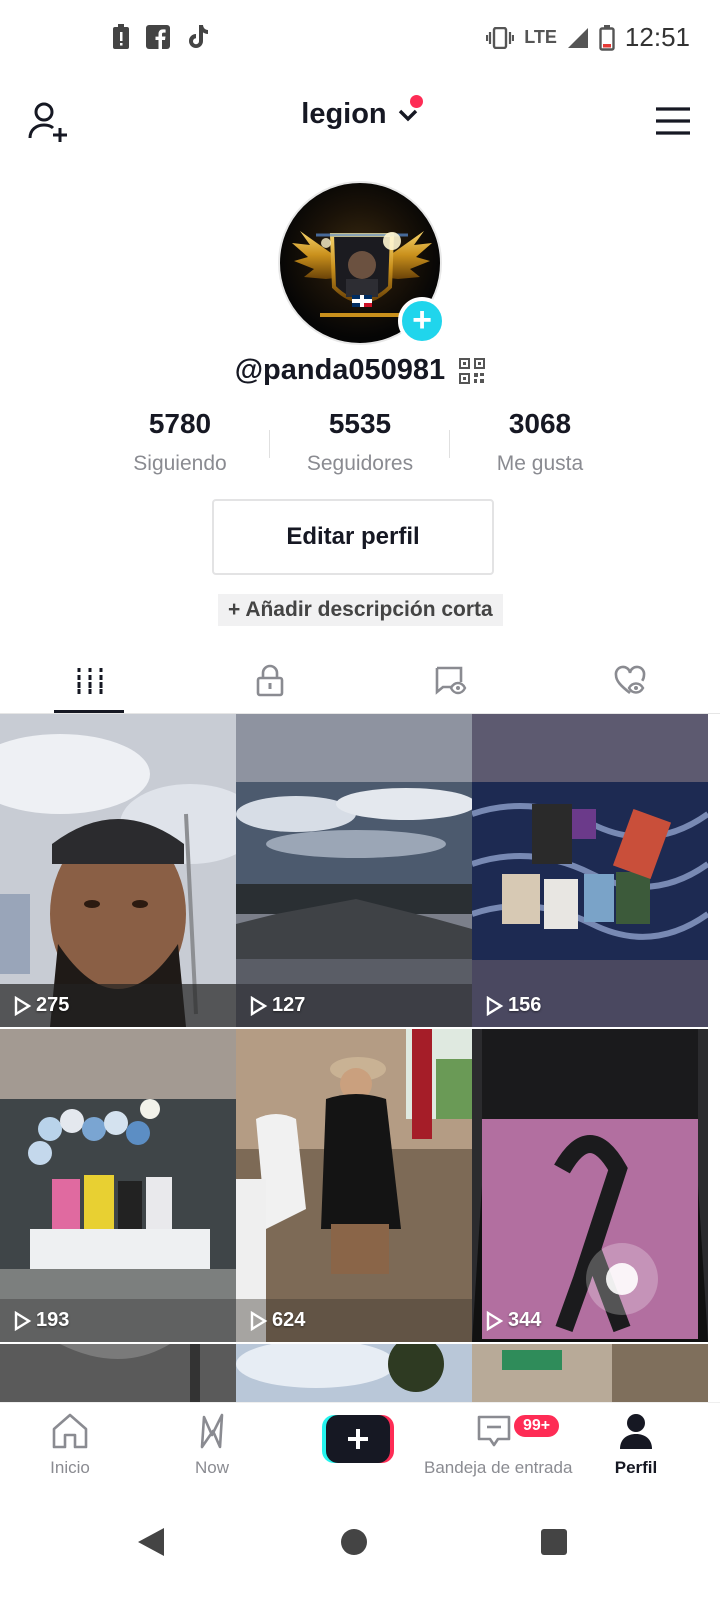 The width and height of the screenshot is (720, 1600). I want to click on stat-likes: 3068 Me gusta, so click(540, 442).